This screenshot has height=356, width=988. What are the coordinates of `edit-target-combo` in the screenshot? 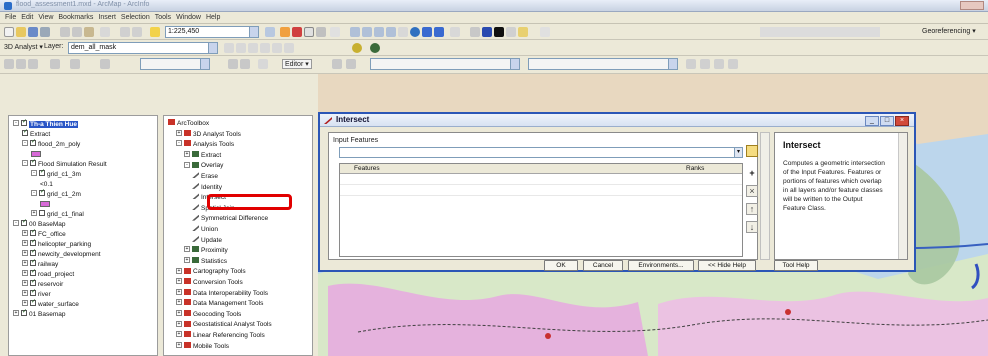 It's located at (603, 64).